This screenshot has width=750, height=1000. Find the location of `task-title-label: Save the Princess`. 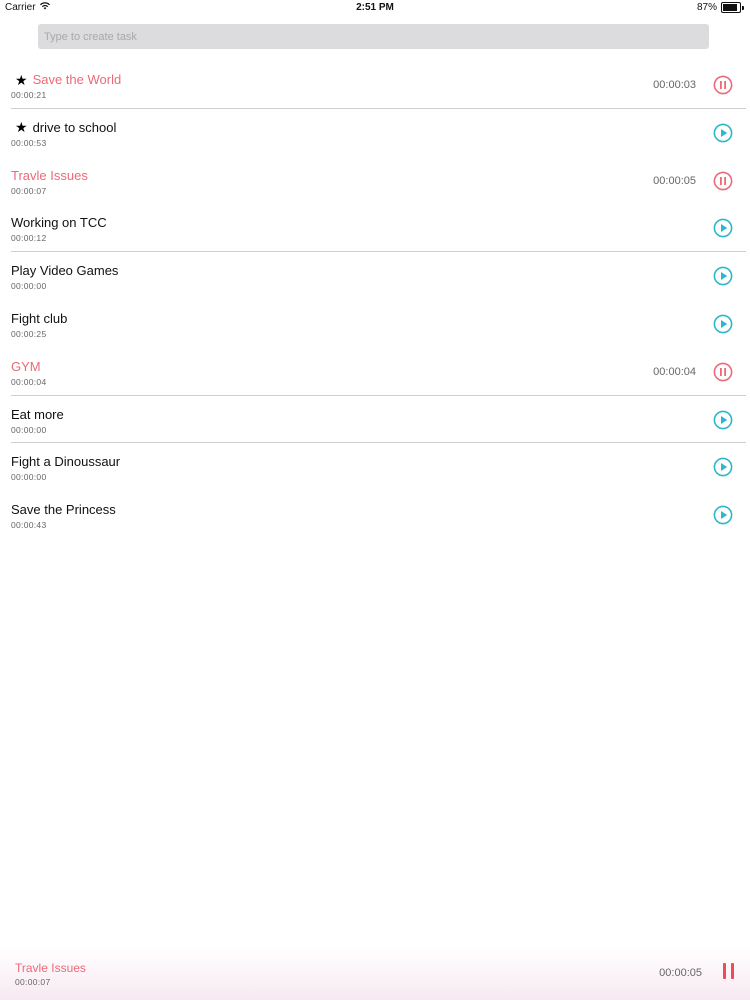

task-title-label: Save the Princess is located at coordinates (63, 510).